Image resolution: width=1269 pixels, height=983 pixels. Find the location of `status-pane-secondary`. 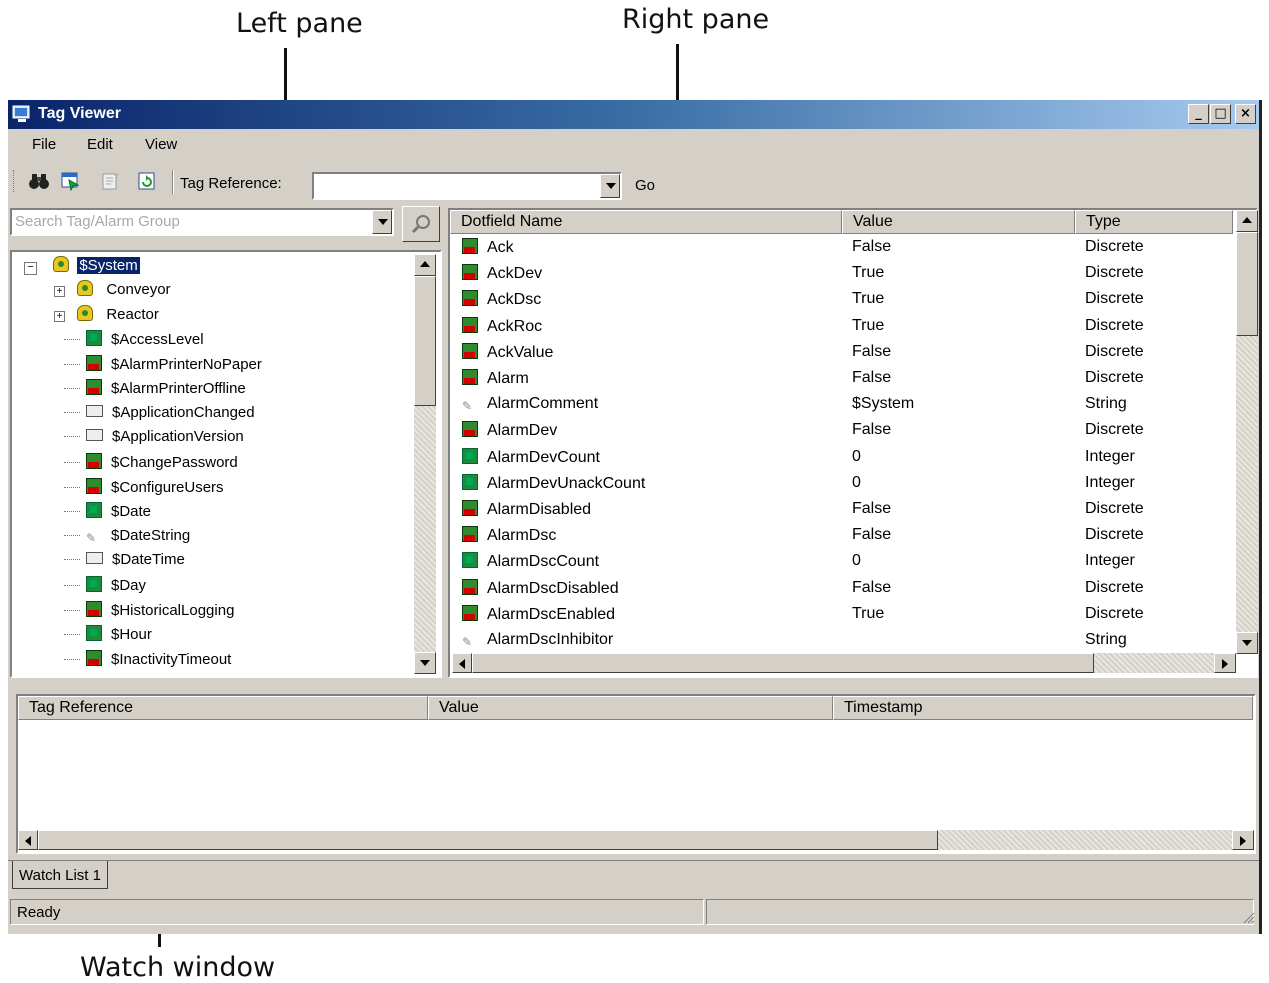

status-pane-secondary is located at coordinates (980, 912).